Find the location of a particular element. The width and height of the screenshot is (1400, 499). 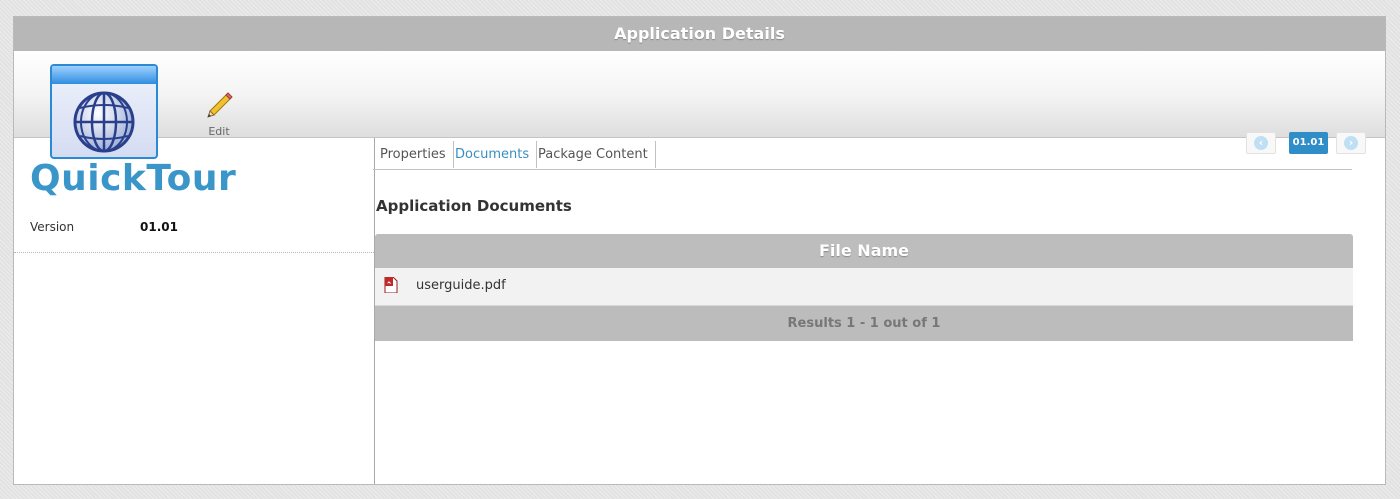

edit-button: Edit is located at coordinates (219, 114).